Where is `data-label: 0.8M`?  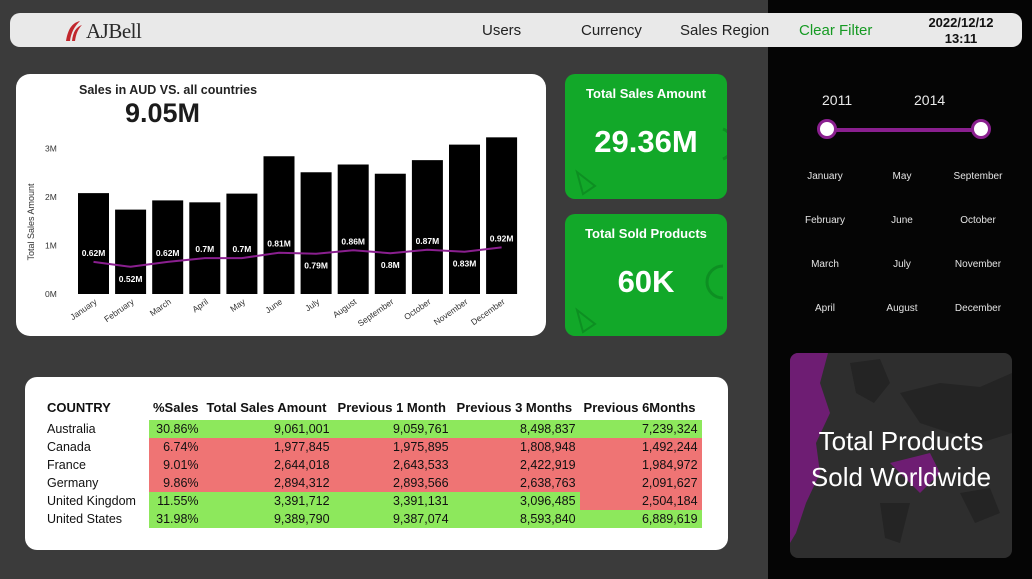 data-label: 0.8M is located at coordinates (390, 265).